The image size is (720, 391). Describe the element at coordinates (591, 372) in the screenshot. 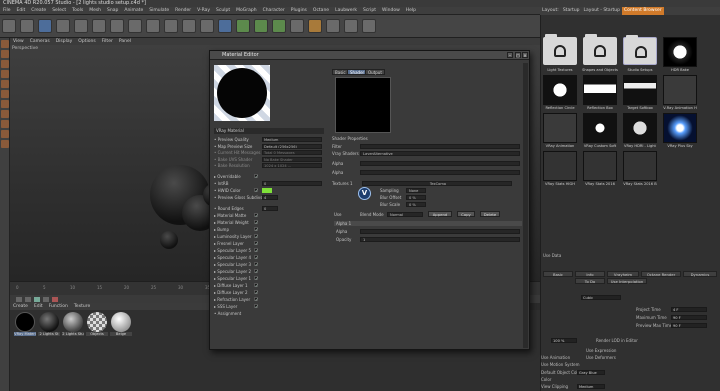

I see `default-color-field: Gray Blue` at that location.